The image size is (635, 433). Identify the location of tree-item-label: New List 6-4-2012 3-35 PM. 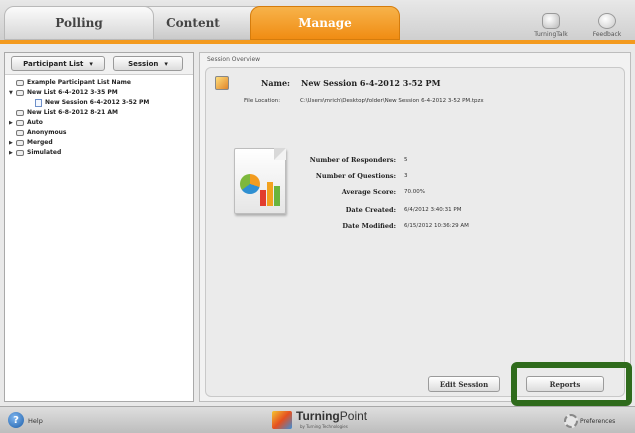
(72, 92).